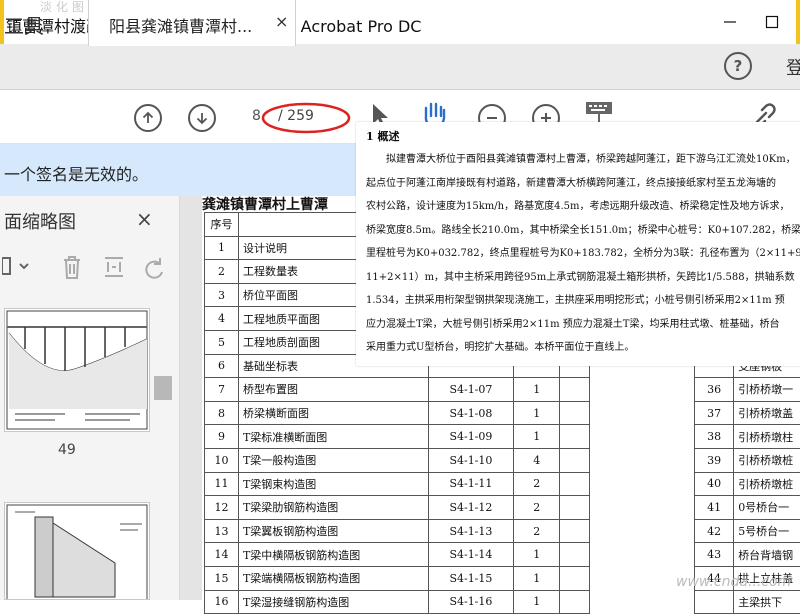 The width and height of the screenshot is (800, 614). What do you see at coordinates (733, 582) in the screenshot?
I see `watermark-bottom: www.cnda...com` at bounding box center [733, 582].